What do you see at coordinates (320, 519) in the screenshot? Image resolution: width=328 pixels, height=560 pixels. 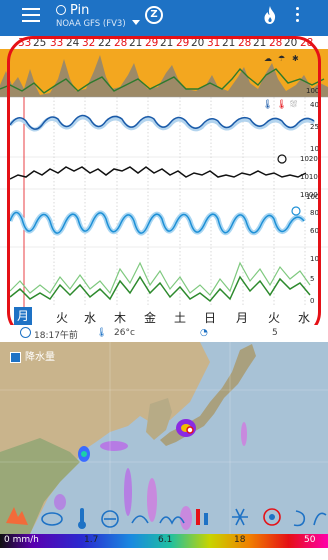 I see `surf-layer-icon` at bounding box center [320, 519].